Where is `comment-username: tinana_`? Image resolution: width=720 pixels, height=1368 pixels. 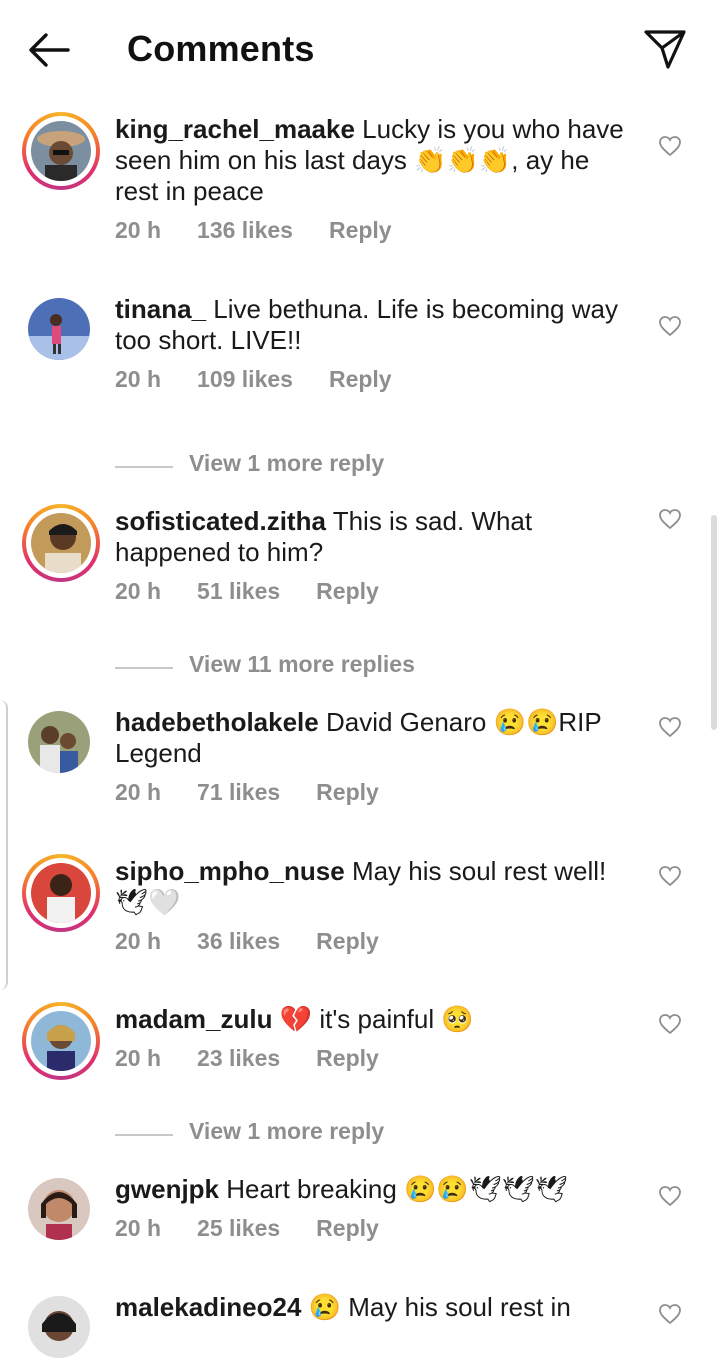 comment-username: tinana_ is located at coordinates (160, 309).